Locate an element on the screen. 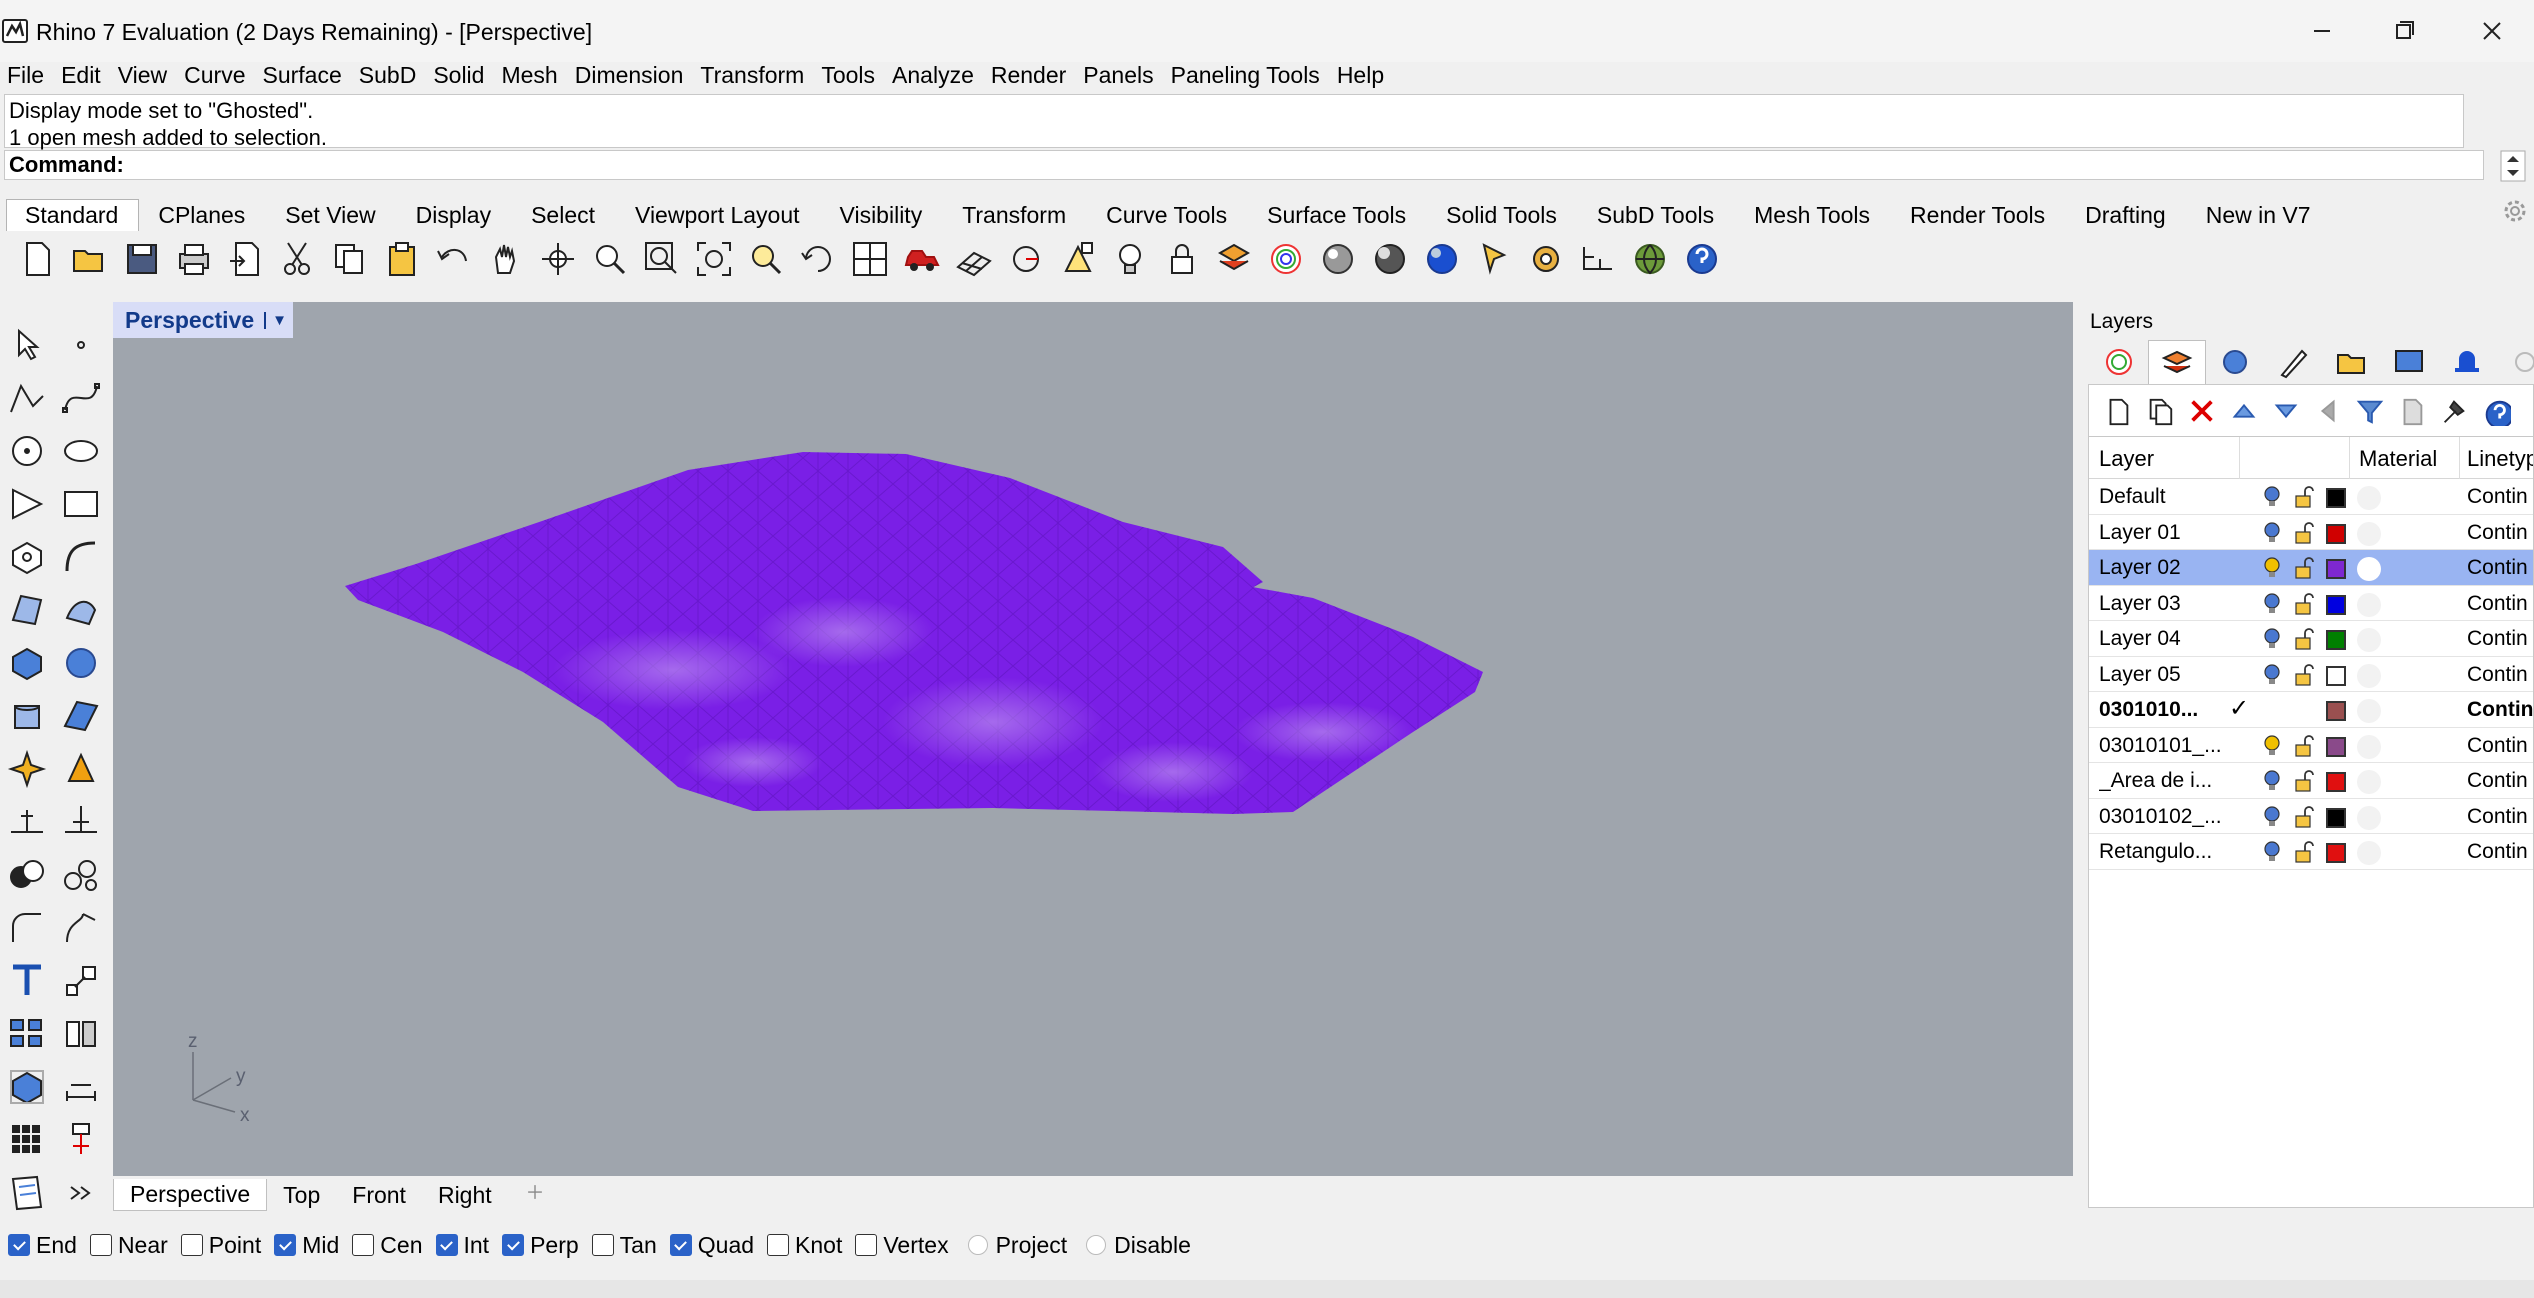 Image resolution: width=2534 pixels, height=1298 pixels. array-tool is located at coordinates (27, 1033).